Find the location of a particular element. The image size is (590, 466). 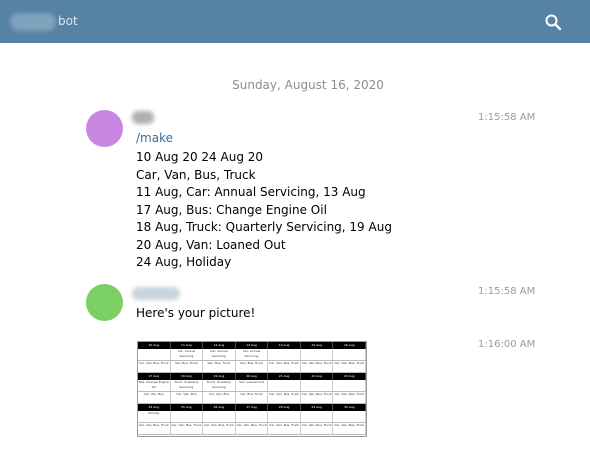

picture-cell: 24 Aug is located at coordinates (154, 407).